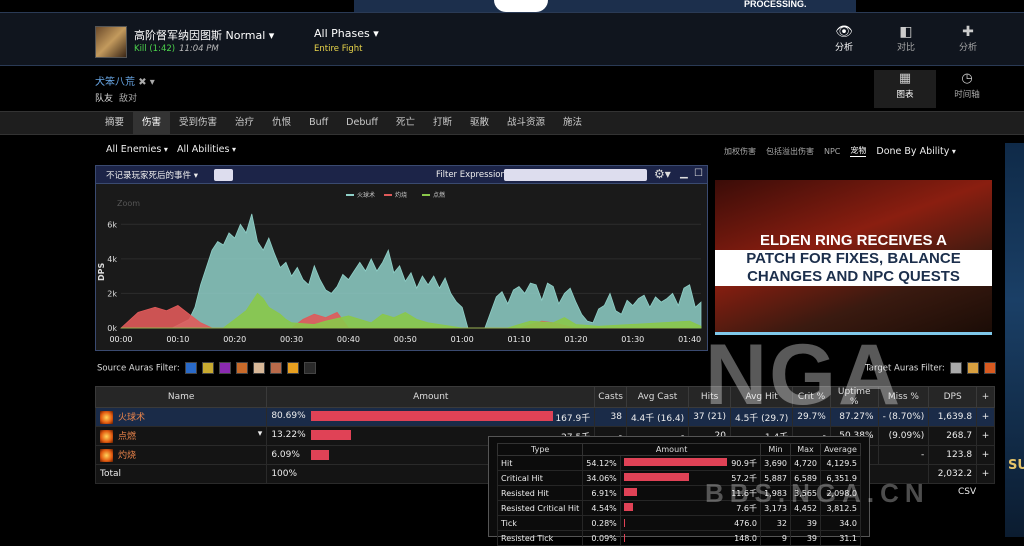 This screenshot has width=1024, height=546. Describe the element at coordinates (431, 397) in the screenshot. I see `col-amount: Amount` at that location.